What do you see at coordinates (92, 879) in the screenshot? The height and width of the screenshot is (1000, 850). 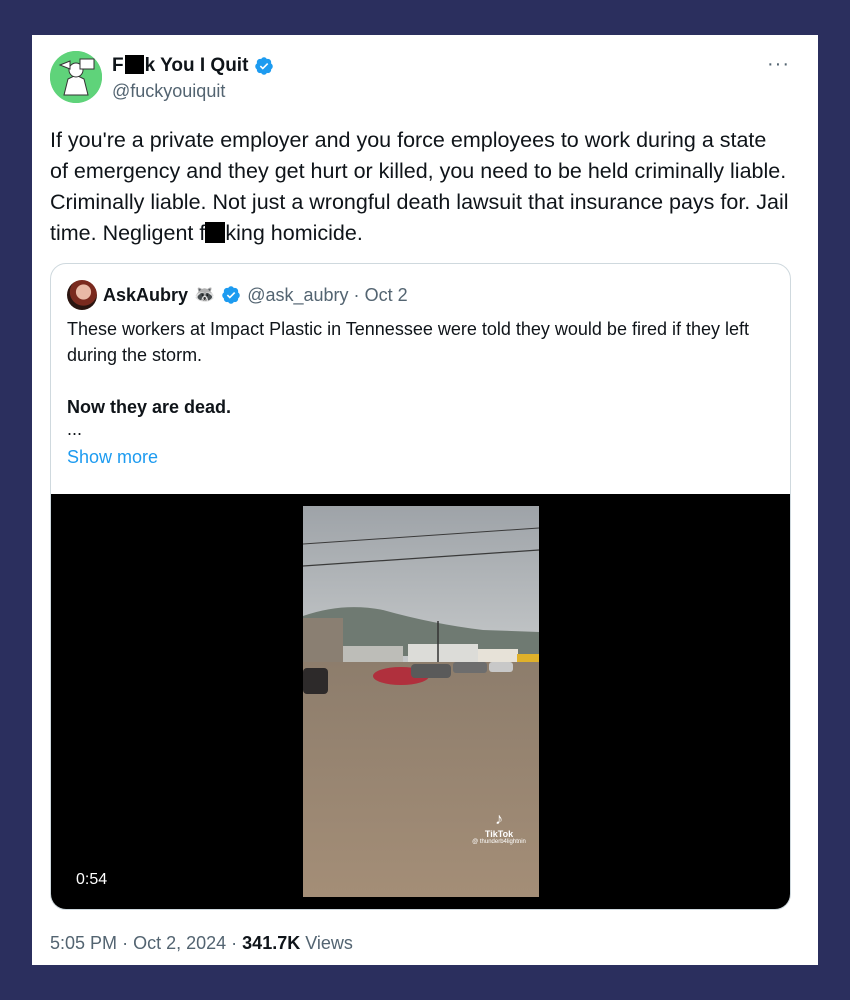 I see `video-duration: 0:54` at bounding box center [92, 879].